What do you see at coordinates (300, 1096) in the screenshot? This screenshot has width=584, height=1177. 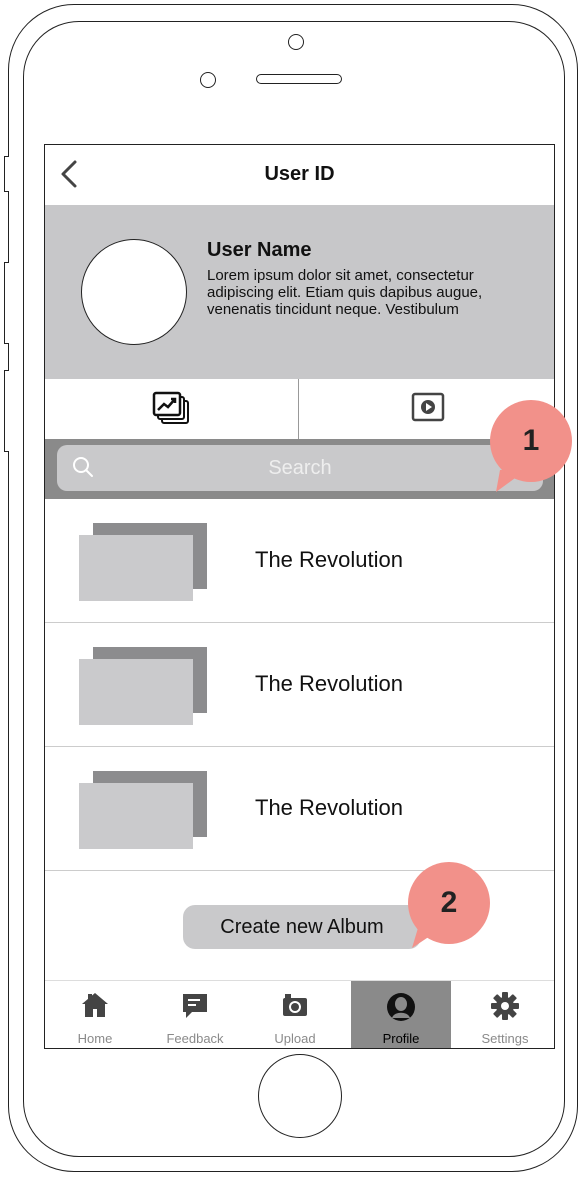 I see `home-hardware-button` at bounding box center [300, 1096].